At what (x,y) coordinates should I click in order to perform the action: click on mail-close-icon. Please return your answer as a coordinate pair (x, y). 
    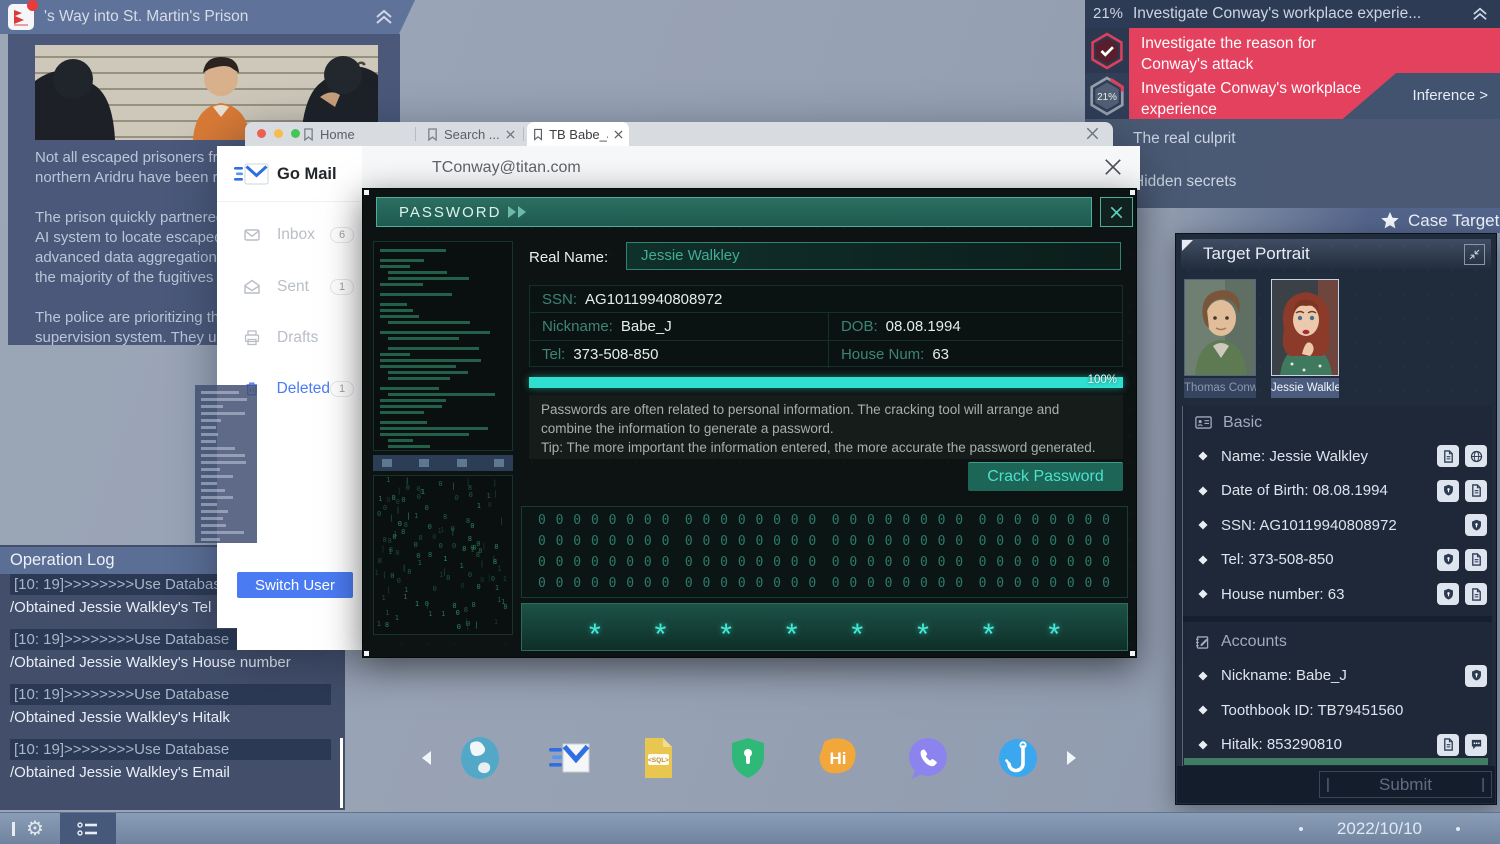
    Looking at the image, I should click on (1113, 167).